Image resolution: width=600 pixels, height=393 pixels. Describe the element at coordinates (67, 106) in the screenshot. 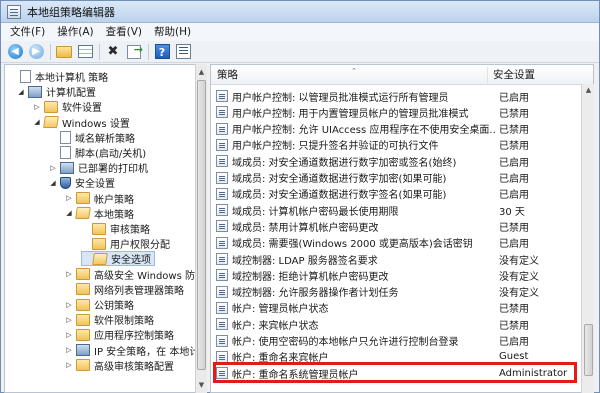

I see `tree-item: ▷ 软件设置` at that location.